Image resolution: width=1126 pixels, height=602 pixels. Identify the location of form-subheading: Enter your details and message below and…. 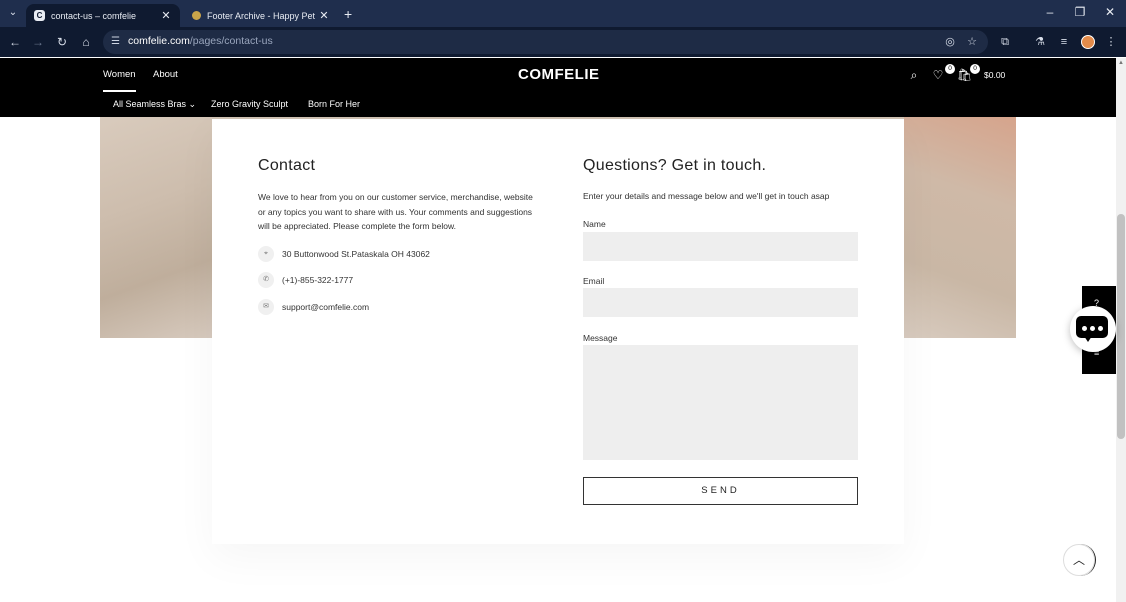
(706, 196).